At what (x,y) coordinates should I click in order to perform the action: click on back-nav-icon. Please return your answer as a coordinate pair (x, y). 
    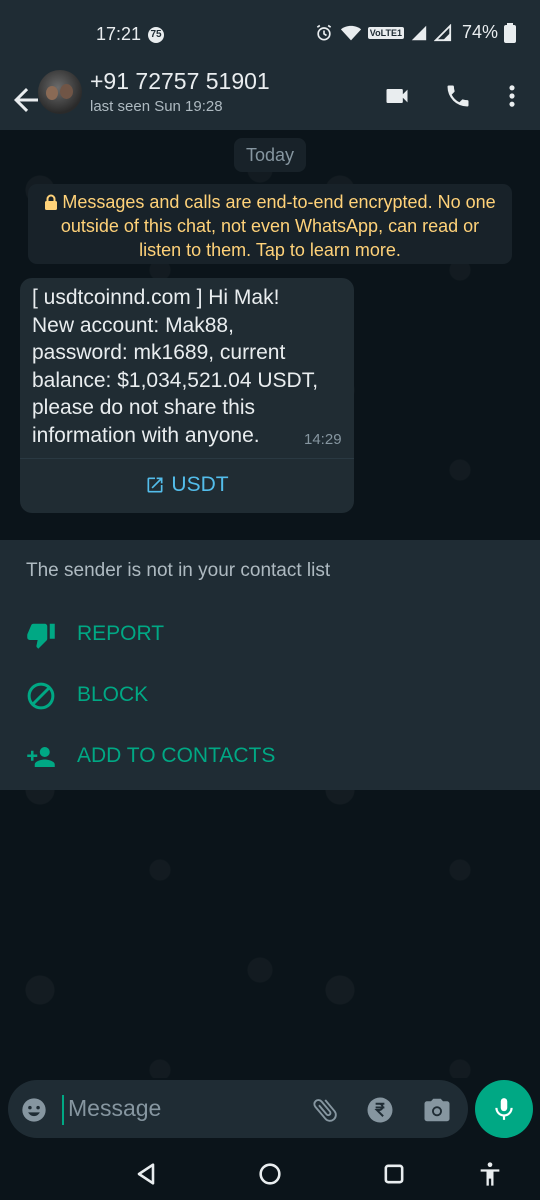
    Looking at the image, I should click on (146, 1174).